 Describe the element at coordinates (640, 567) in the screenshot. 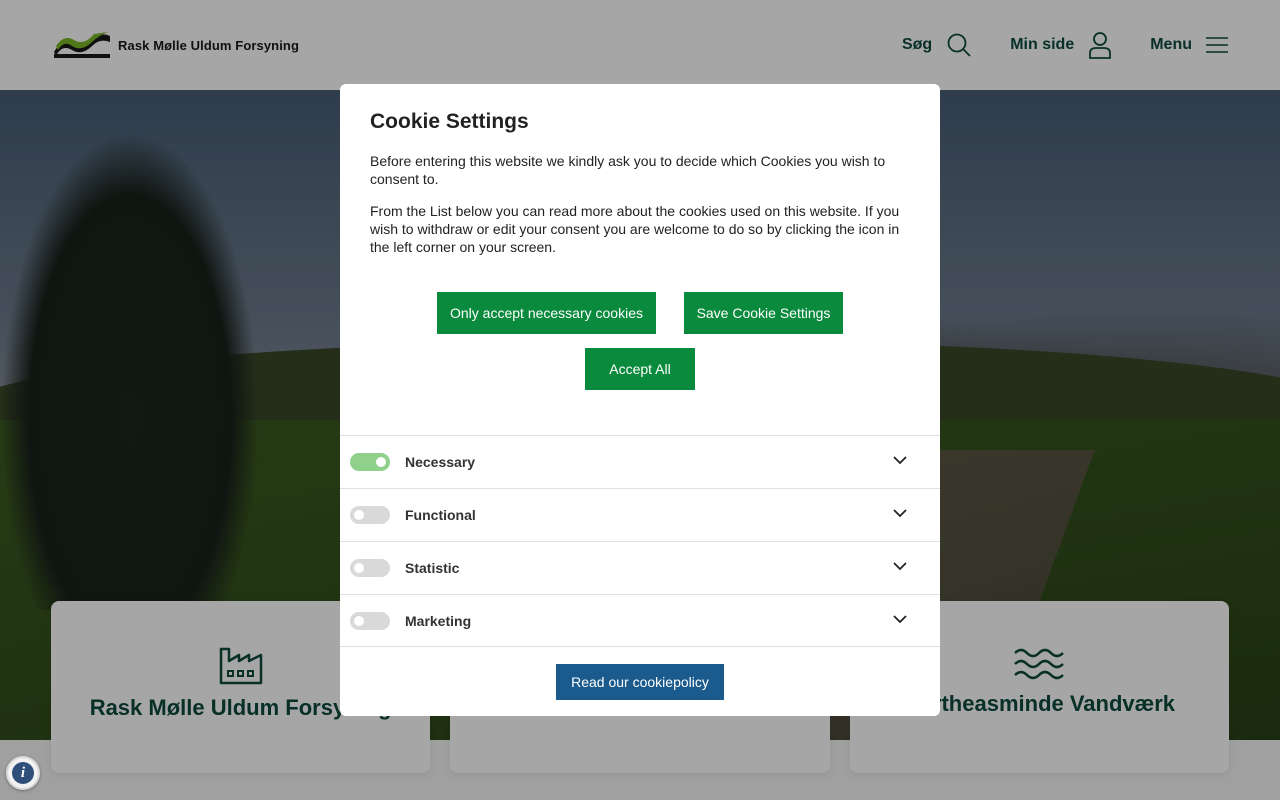

I see `category-statistic: Statistic` at that location.